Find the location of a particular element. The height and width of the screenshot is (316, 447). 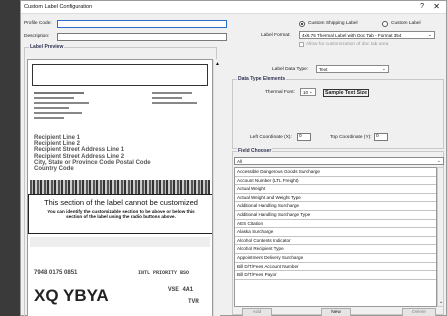

profile-code-label: Profile Code: is located at coordinates (38, 23).